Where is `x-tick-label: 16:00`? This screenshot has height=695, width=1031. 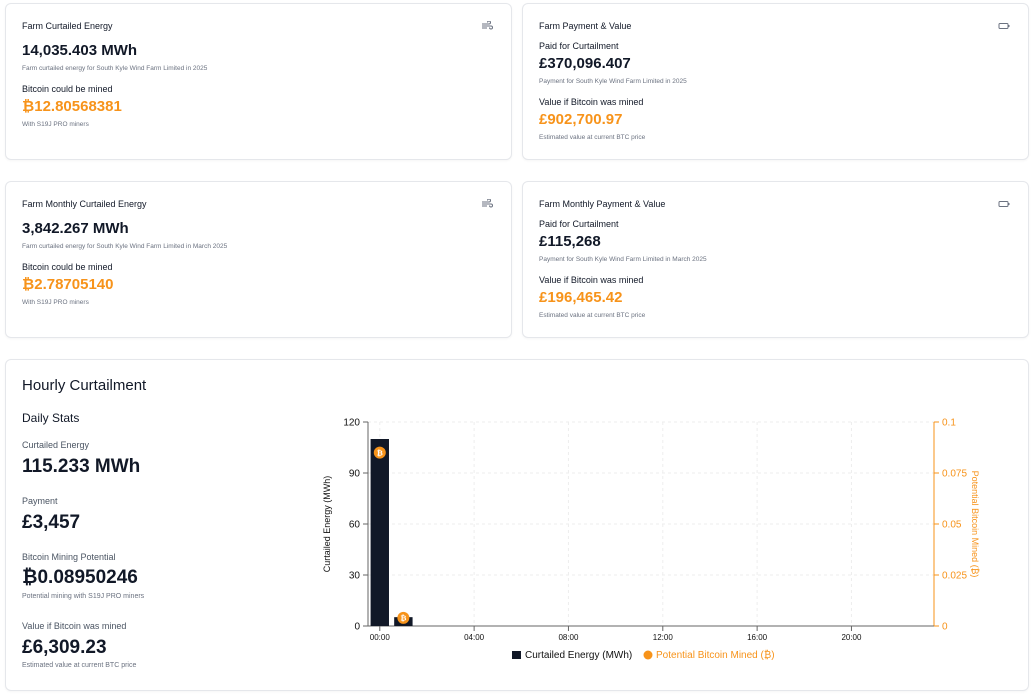
x-tick-label: 16:00 is located at coordinates (757, 637).